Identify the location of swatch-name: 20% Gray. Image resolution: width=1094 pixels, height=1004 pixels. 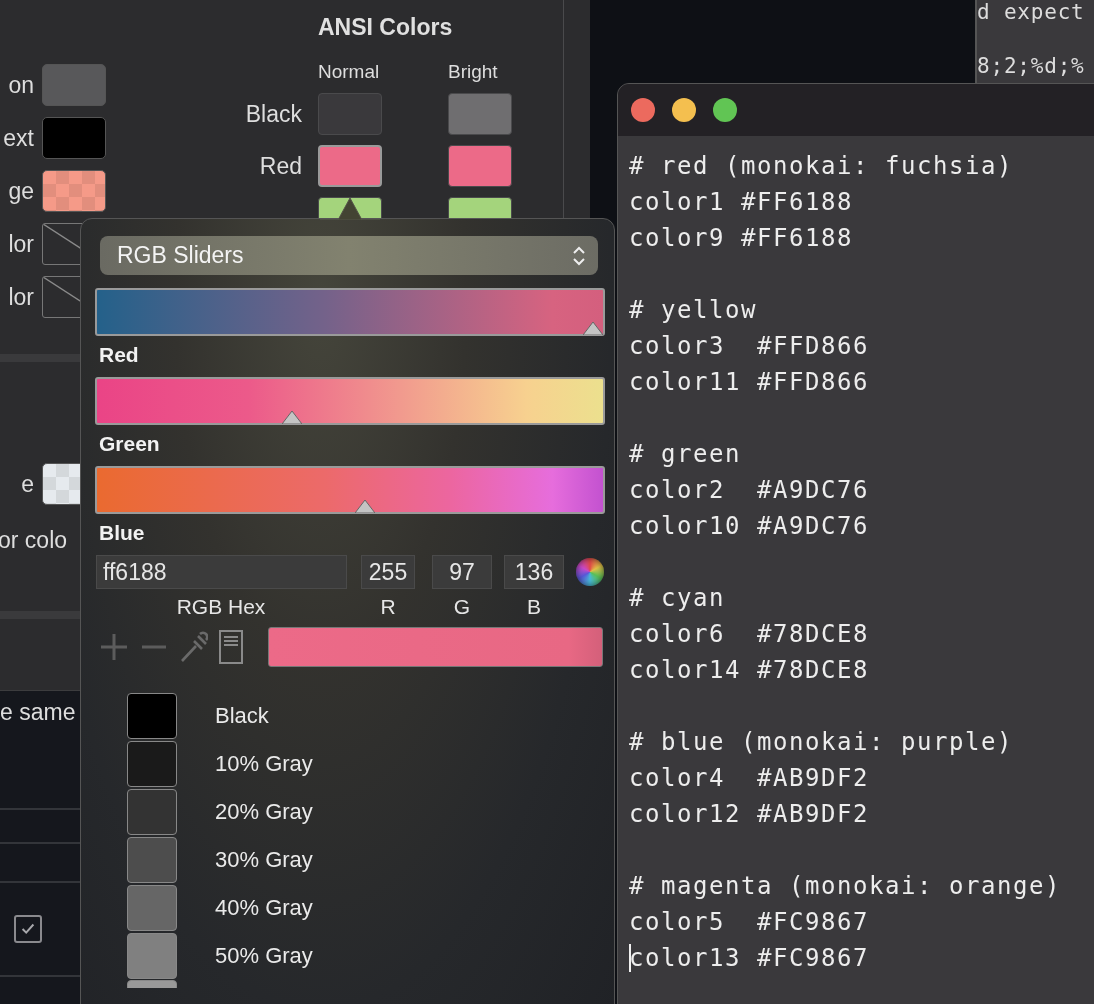
(264, 812).